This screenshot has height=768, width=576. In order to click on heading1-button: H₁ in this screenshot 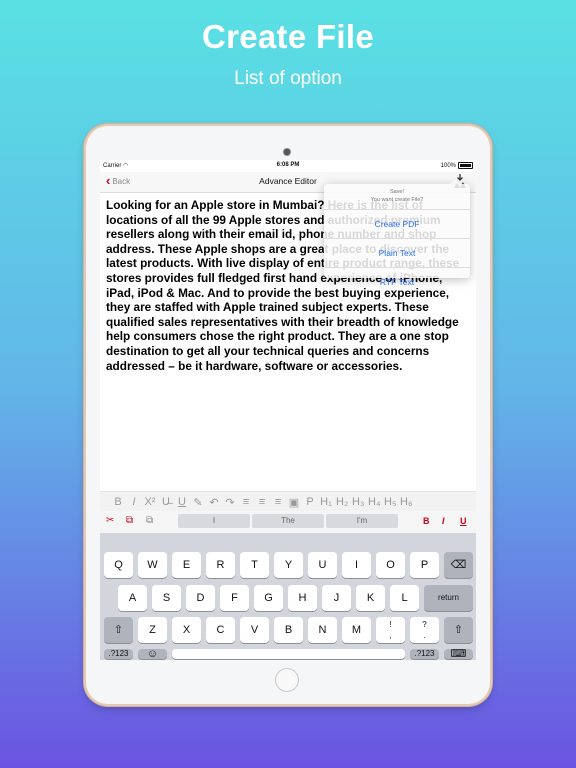, I will do `click(326, 502)`.